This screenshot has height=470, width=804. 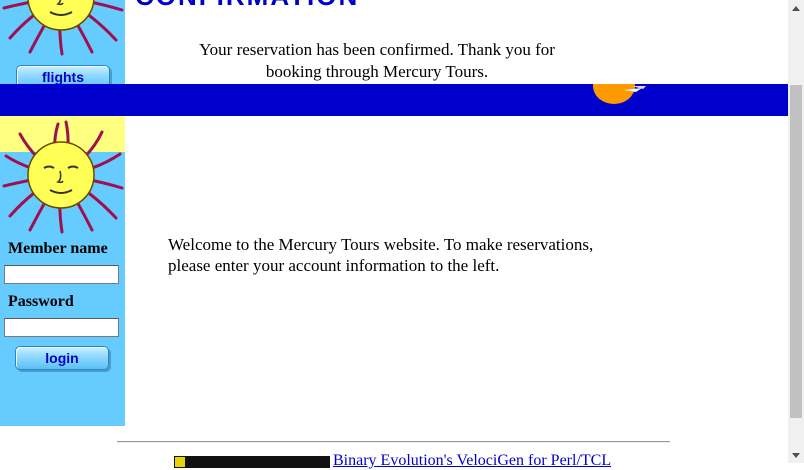 I want to click on velocigen-badge-icon, so click(x=252, y=462).